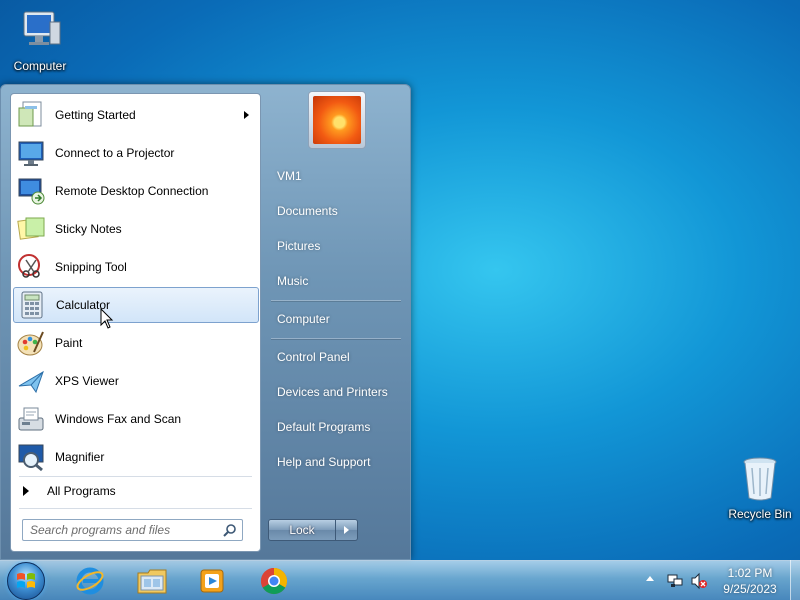 This screenshot has height=600, width=800. Describe the element at coordinates (31, 419) in the screenshot. I see `fax-icon` at that location.